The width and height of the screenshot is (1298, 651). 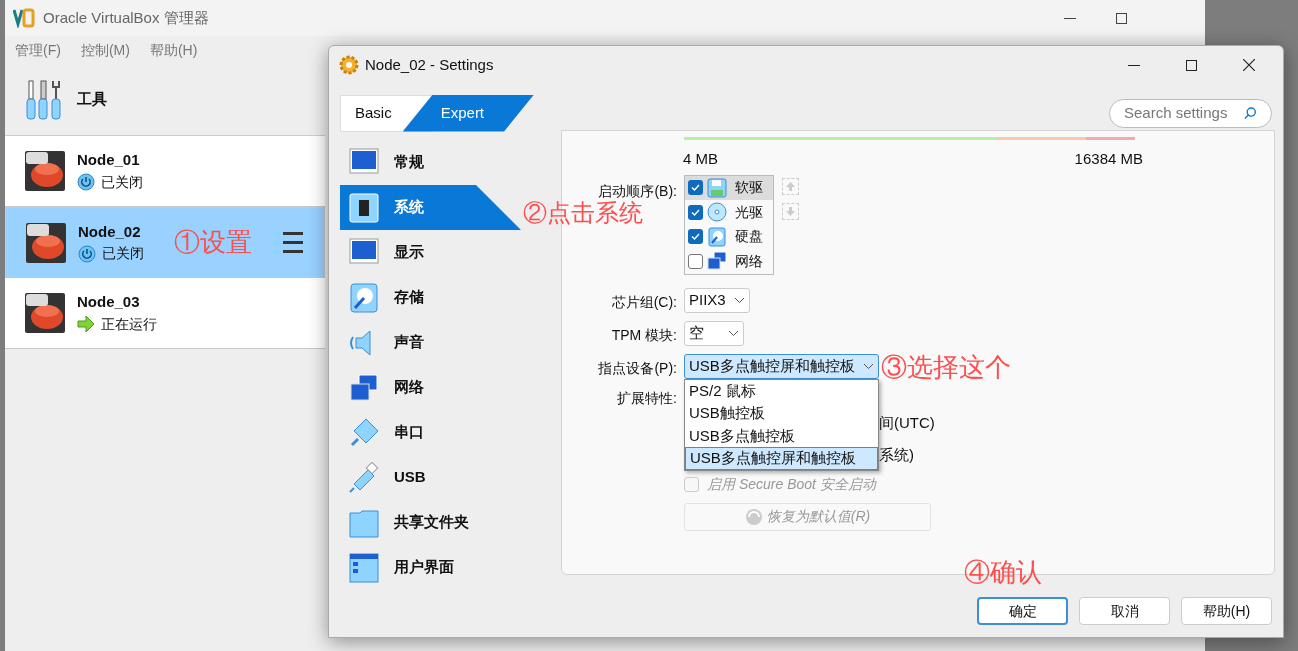 I want to click on nav-item: 共享文件夹, so click(x=430, y=522).